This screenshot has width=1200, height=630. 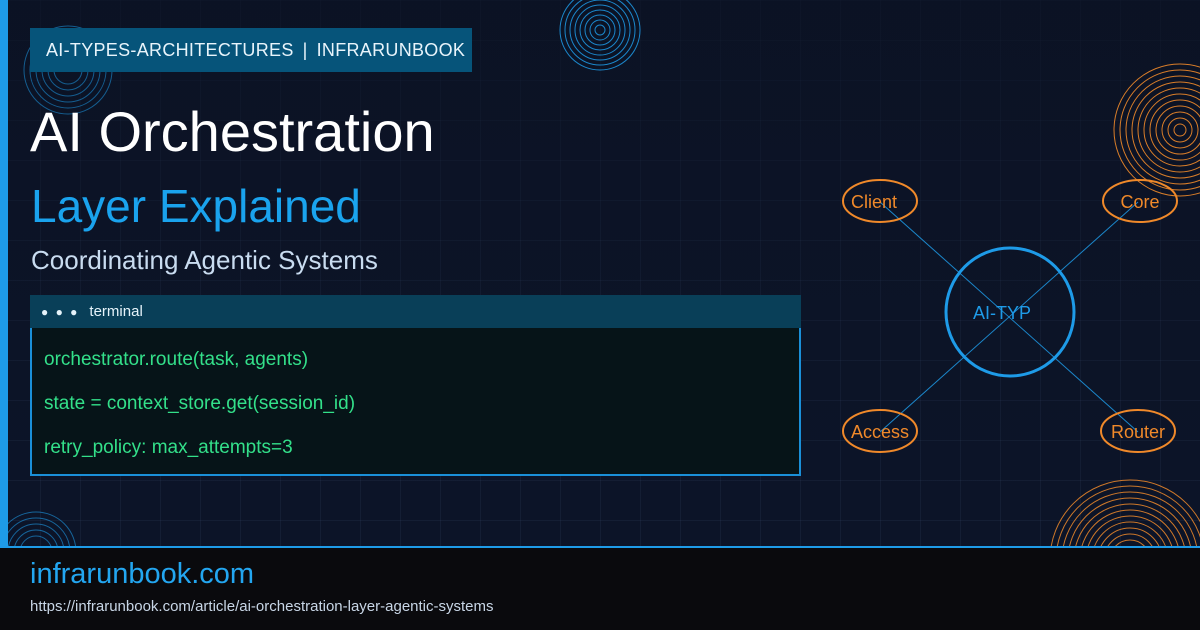 What do you see at coordinates (204, 260) in the screenshot?
I see `page-tagline: Coordinating Agentic Systems` at bounding box center [204, 260].